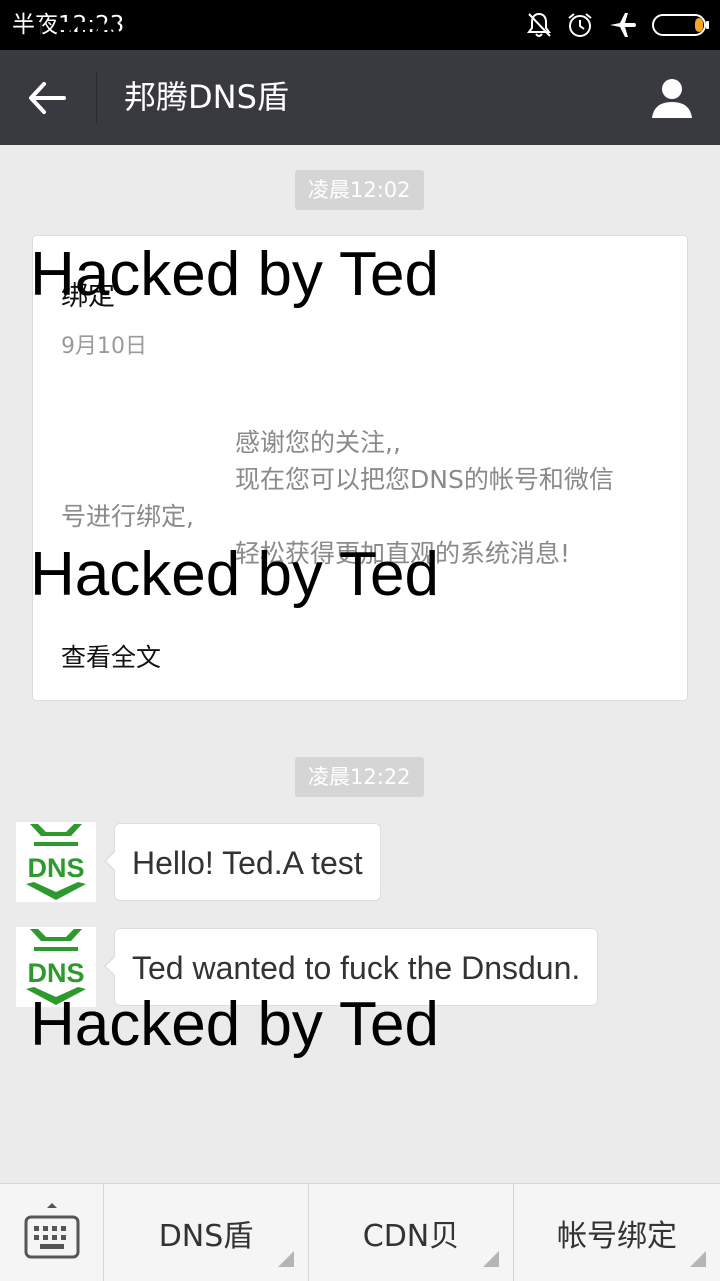 This screenshot has height=1281, width=720. Describe the element at coordinates (96, 98) in the screenshot. I see `title-divider` at that location.